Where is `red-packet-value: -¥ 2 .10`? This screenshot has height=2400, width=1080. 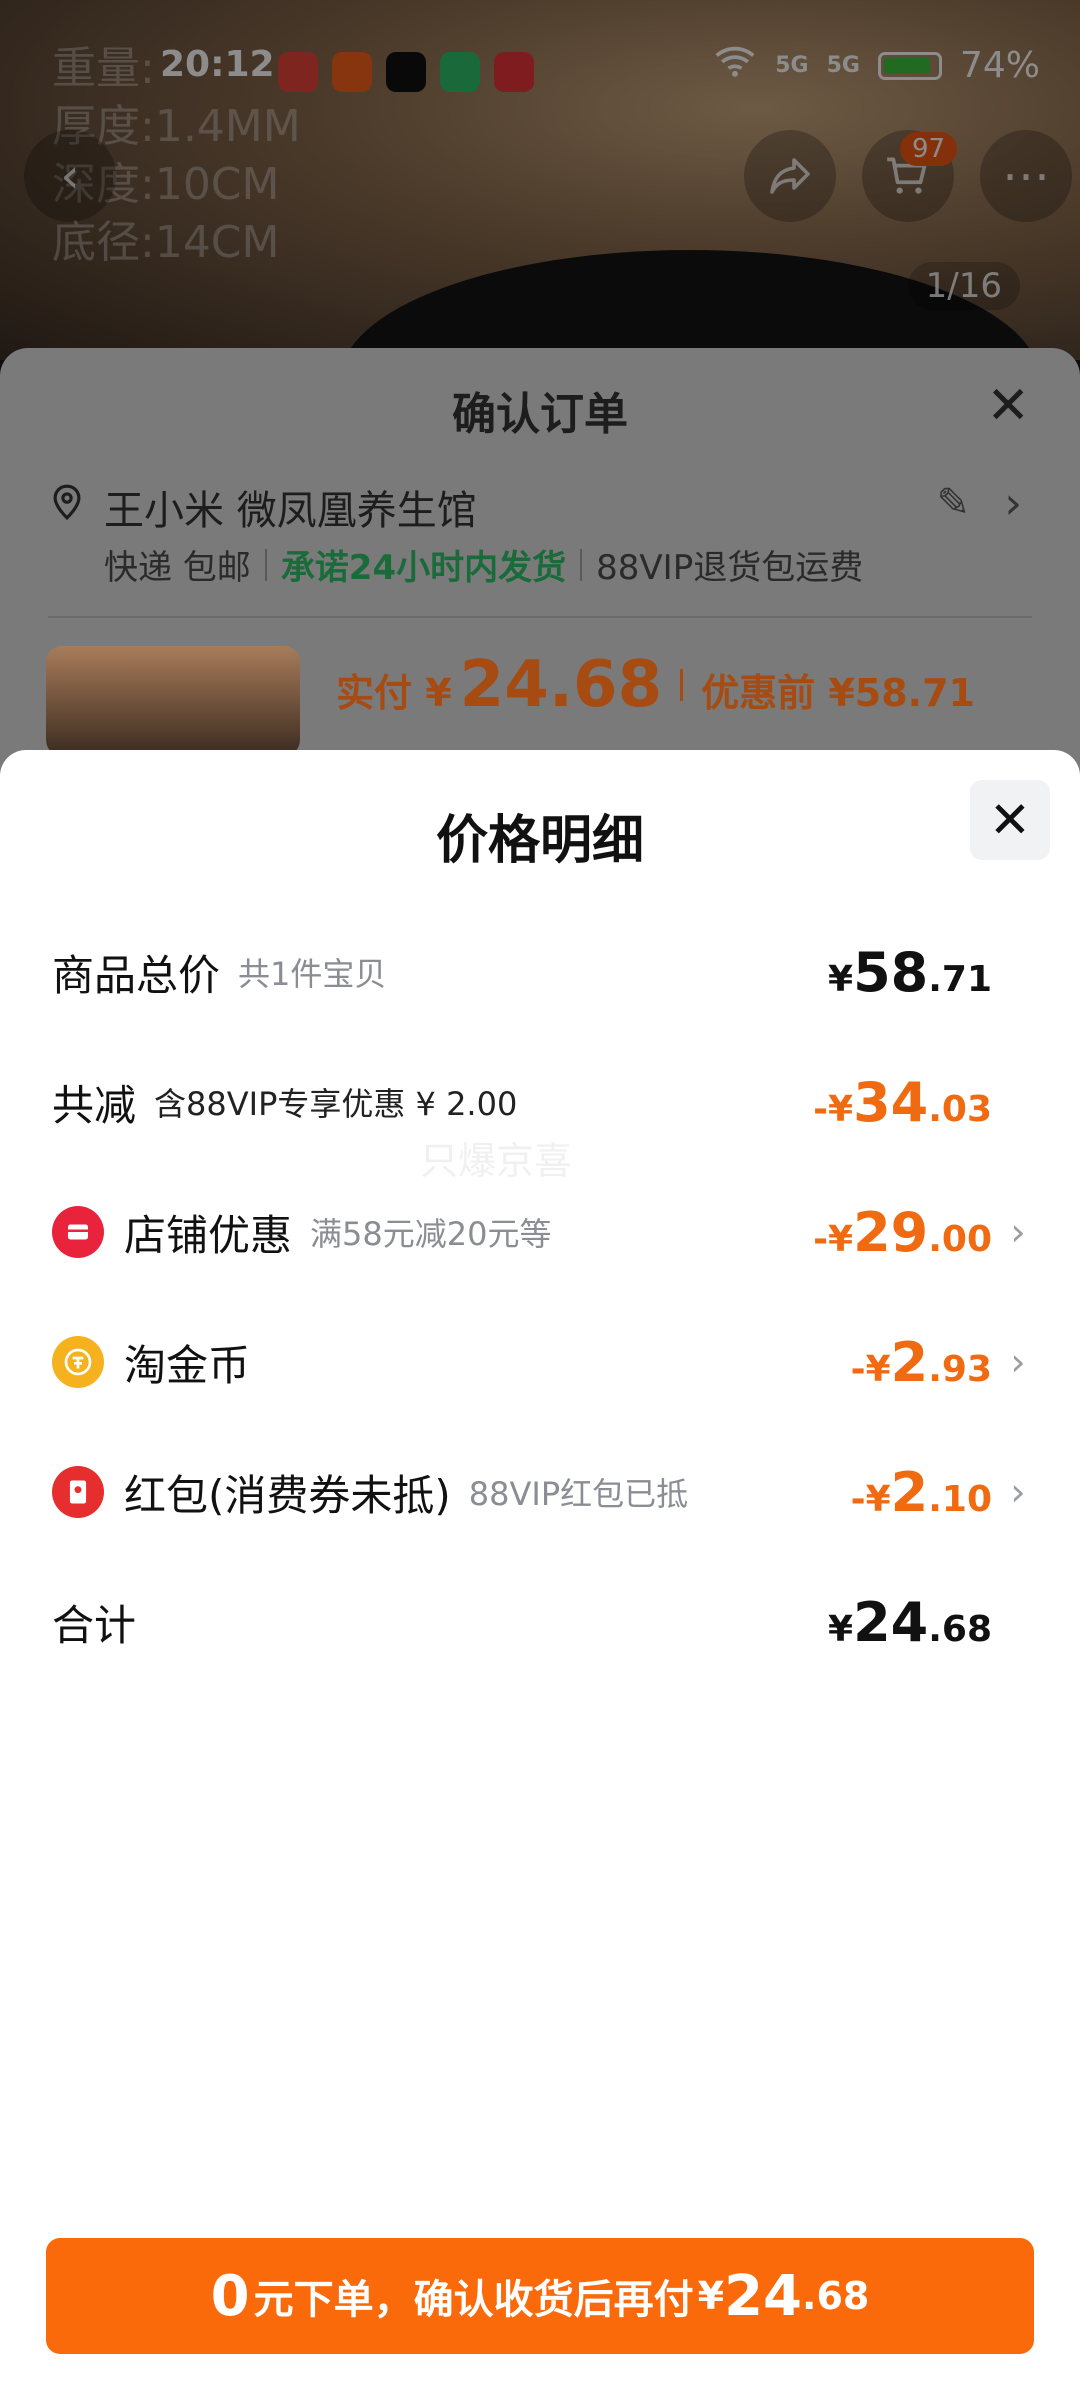 red-packet-value: -¥ 2 .10 is located at coordinates (921, 1492).